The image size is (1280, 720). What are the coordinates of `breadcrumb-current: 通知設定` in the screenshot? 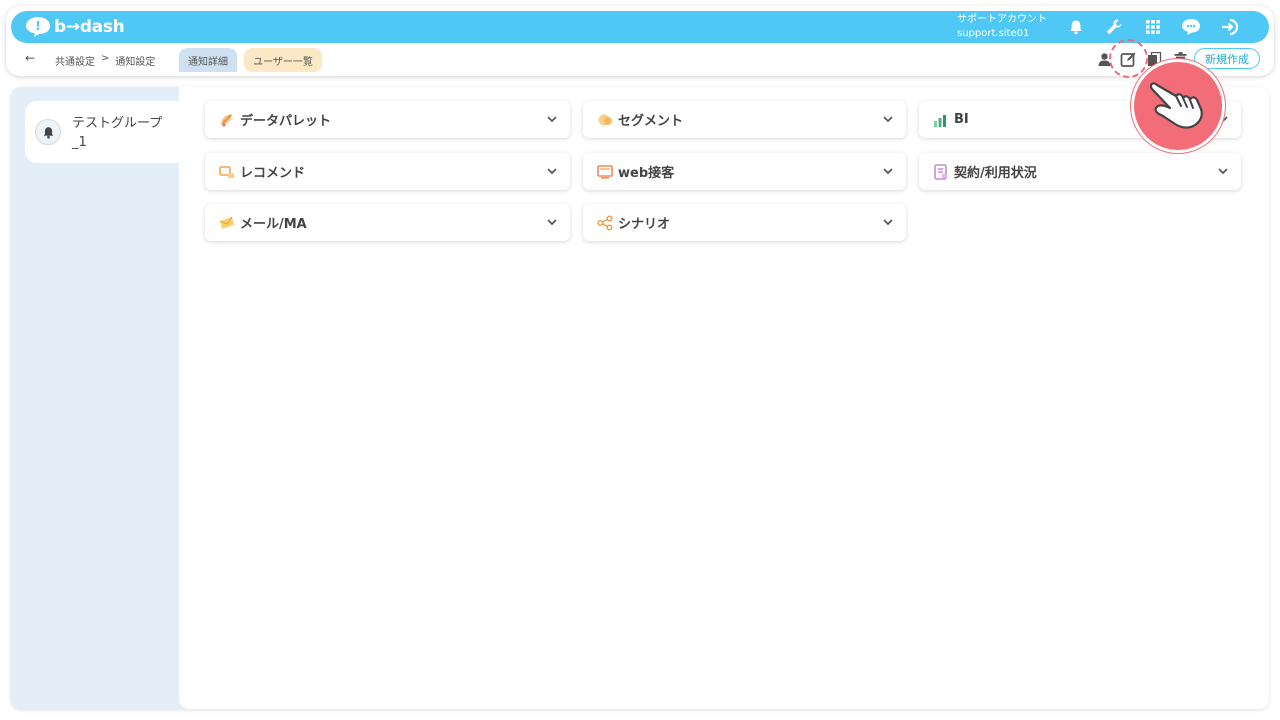 It's located at (135, 62).